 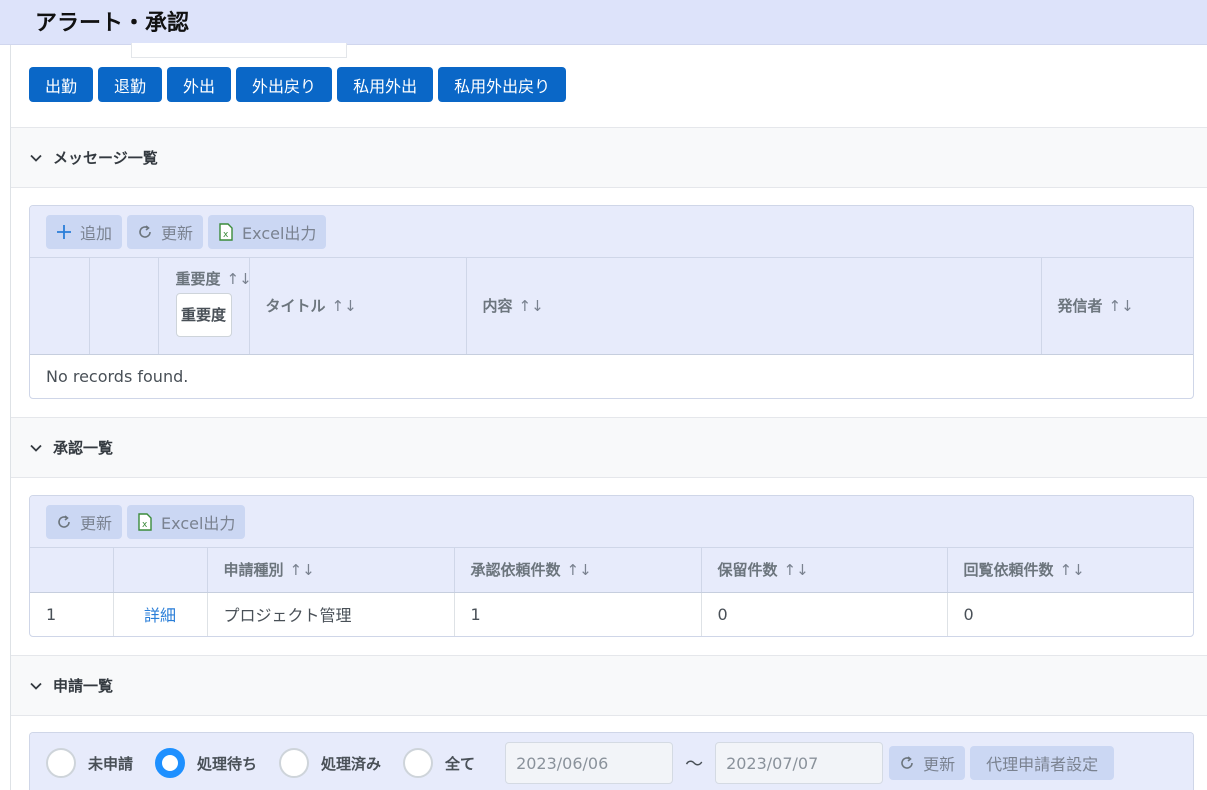 I want to click on radio-label: 処理済み, so click(x=351, y=763).